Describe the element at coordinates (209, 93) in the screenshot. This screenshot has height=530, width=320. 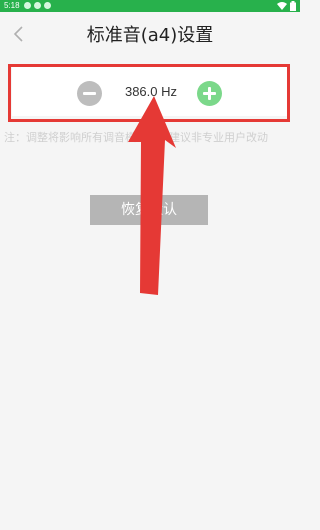
I see `increase-button` at that location.